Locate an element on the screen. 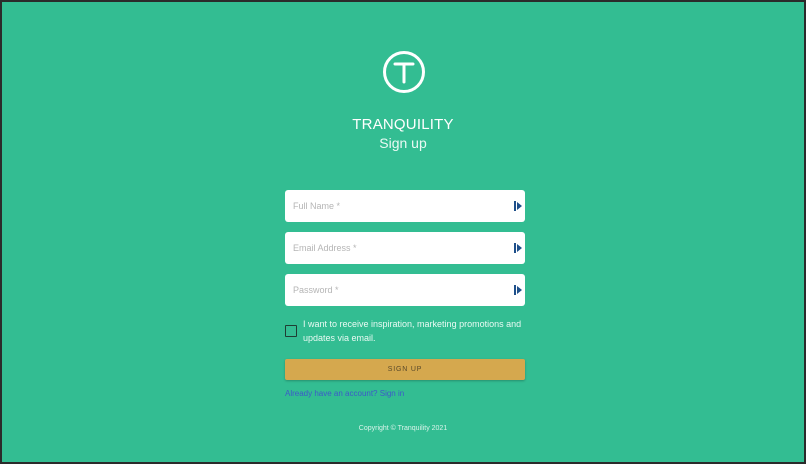  marketing-checkbox is located at coordinates (291, 331).